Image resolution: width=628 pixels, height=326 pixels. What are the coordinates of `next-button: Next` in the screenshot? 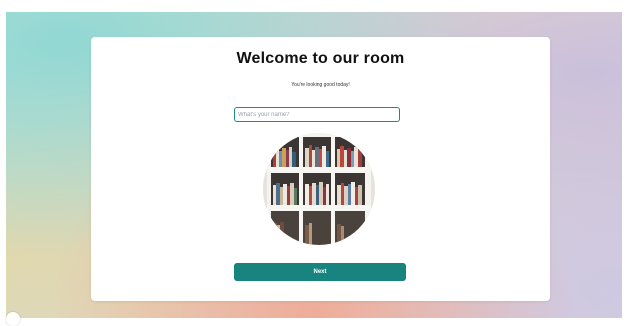 It's located at (320, 272).